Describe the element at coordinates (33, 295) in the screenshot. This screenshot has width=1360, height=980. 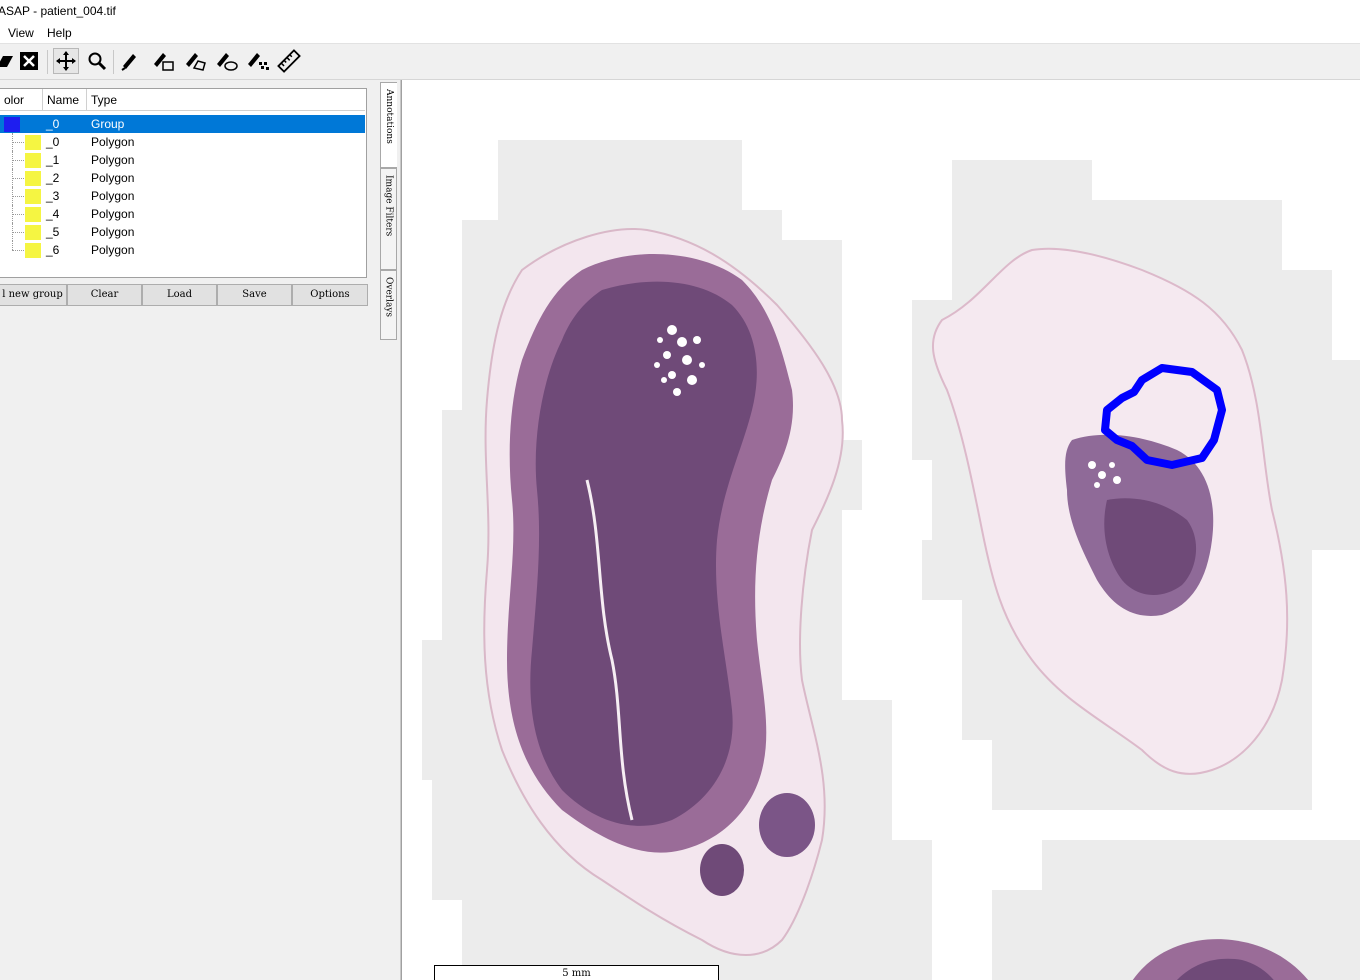
I see `new-group-button: l new group` at that location.